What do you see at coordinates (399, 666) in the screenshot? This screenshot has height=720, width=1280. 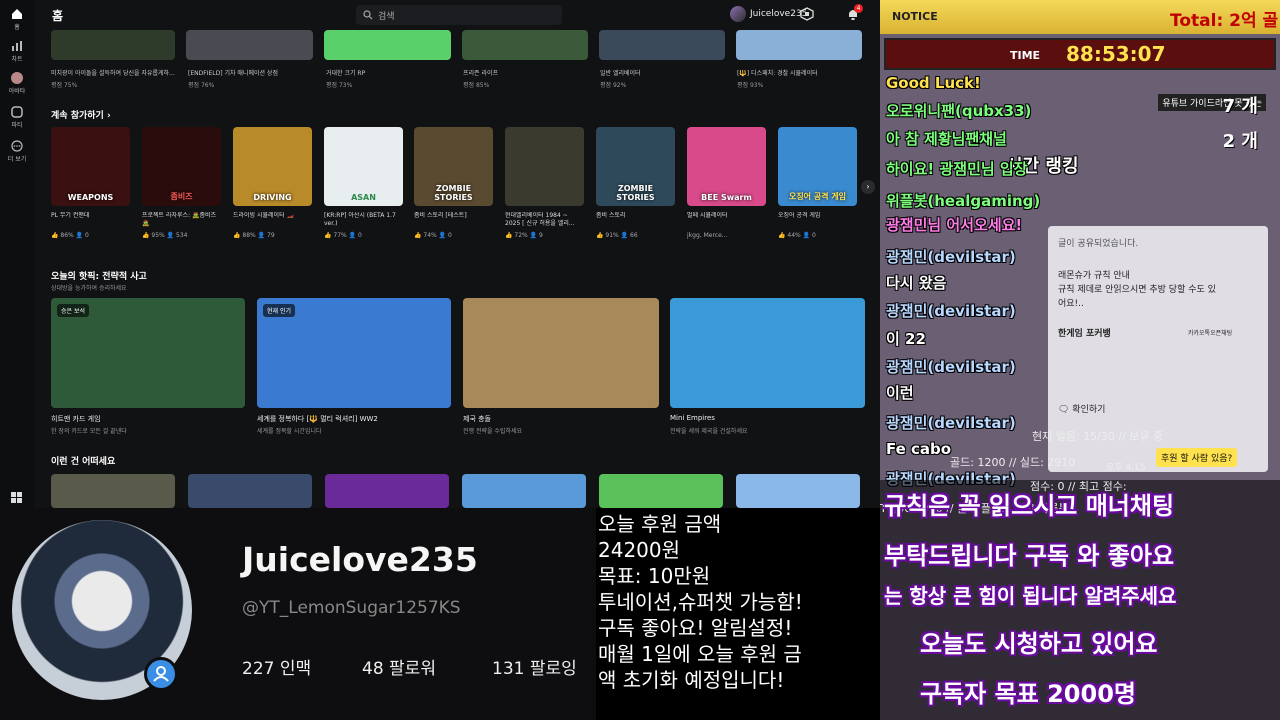 I see `followers-count: 48 팔로워` at bounding box center [399, 666].